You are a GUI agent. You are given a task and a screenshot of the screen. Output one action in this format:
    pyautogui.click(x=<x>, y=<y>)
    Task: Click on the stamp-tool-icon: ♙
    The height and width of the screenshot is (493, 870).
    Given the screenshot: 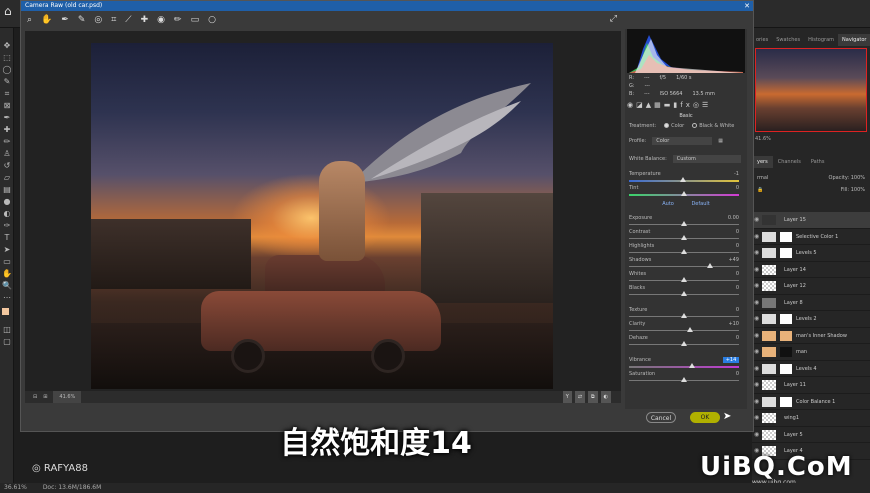 What is the action you would take?
    pyautogui.click(x=7, y=154)
    